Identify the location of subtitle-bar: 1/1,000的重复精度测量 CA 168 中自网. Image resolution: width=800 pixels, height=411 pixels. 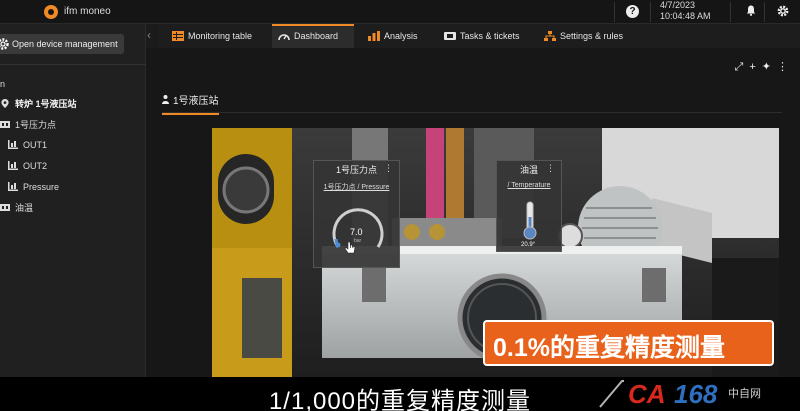
(400, 394).